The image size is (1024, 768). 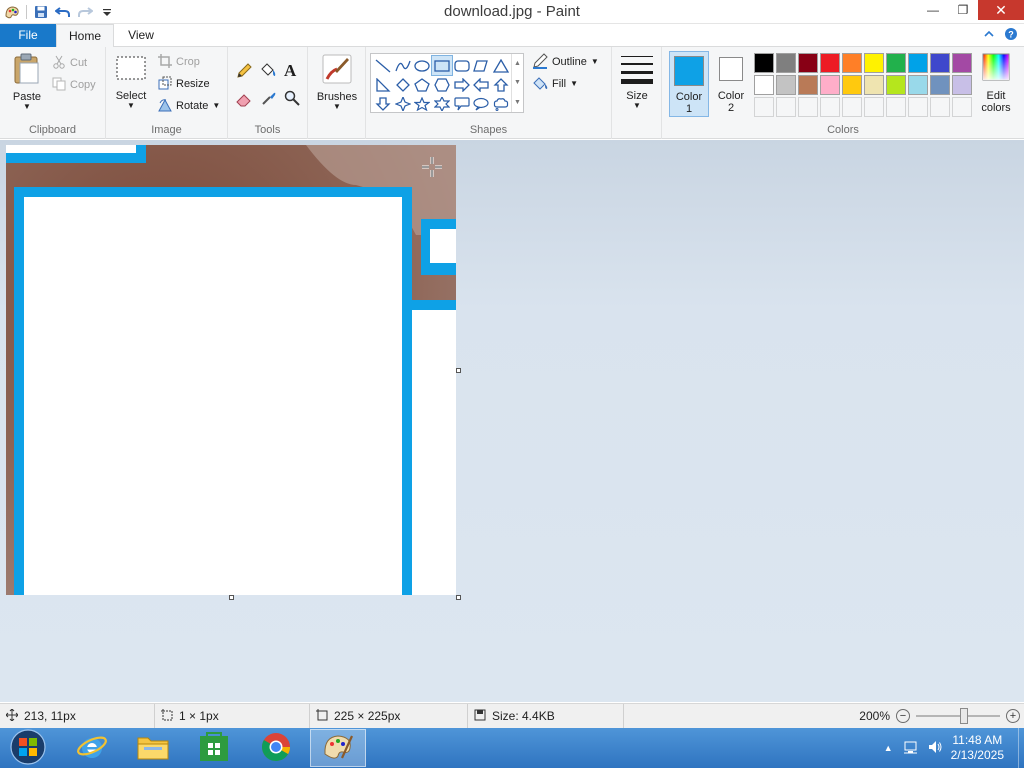 What do you see at coordinates (268, 71) in the screenshot?
I see `fill-bucket-icon` at bounding box center [268, 71].